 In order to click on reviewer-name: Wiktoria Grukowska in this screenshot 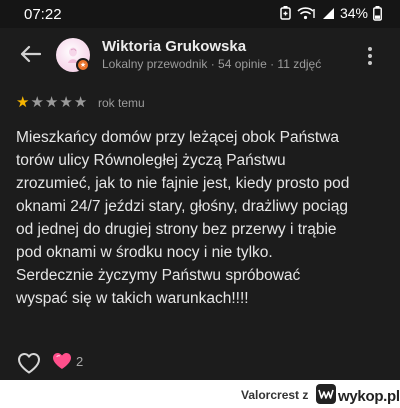, I will do `click(174, 46)`.